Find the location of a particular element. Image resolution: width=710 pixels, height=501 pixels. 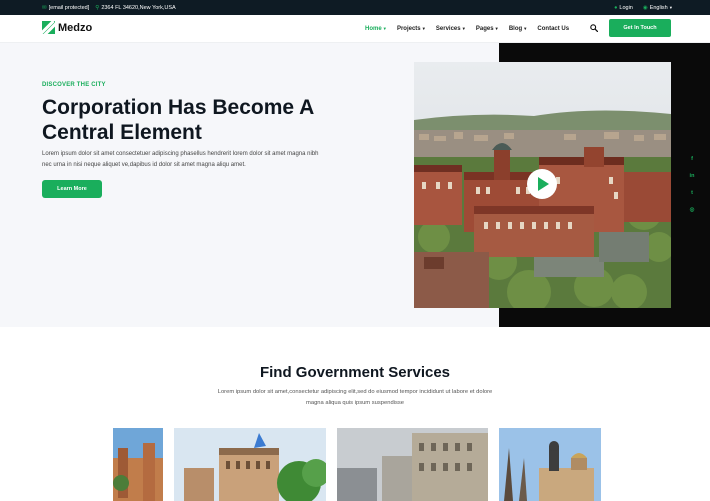

play-icon is located at coordinates (543, 184).